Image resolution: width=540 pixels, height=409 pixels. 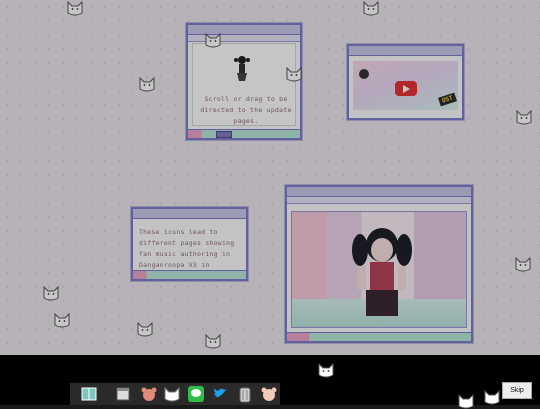 What do you see at coordinates (447, 99) in the screenshot?
I see `ost-badge: OST` at bounding box center [447, 99].